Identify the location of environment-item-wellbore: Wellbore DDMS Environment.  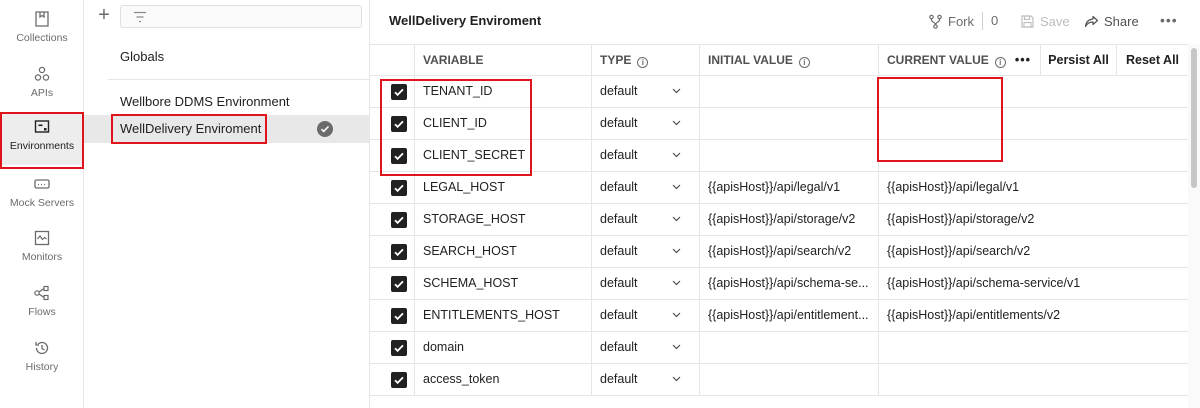
(227, 102).